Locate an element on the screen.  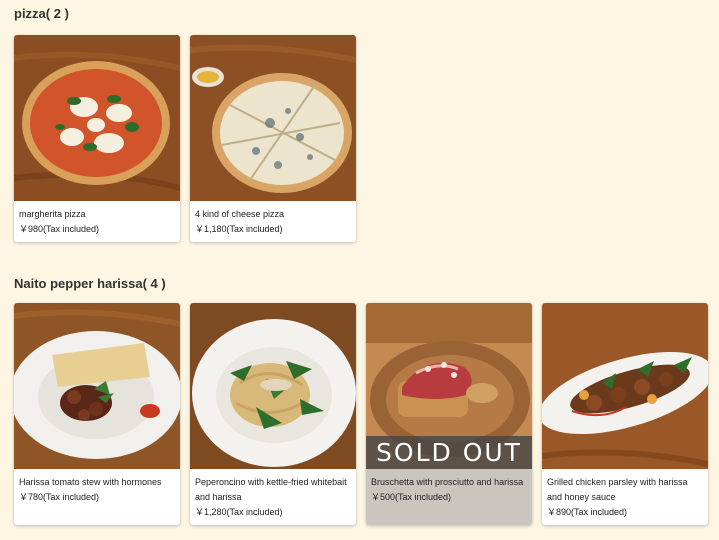
food-photo-harissa-tomato-stew is located at coordinates (97, 386).